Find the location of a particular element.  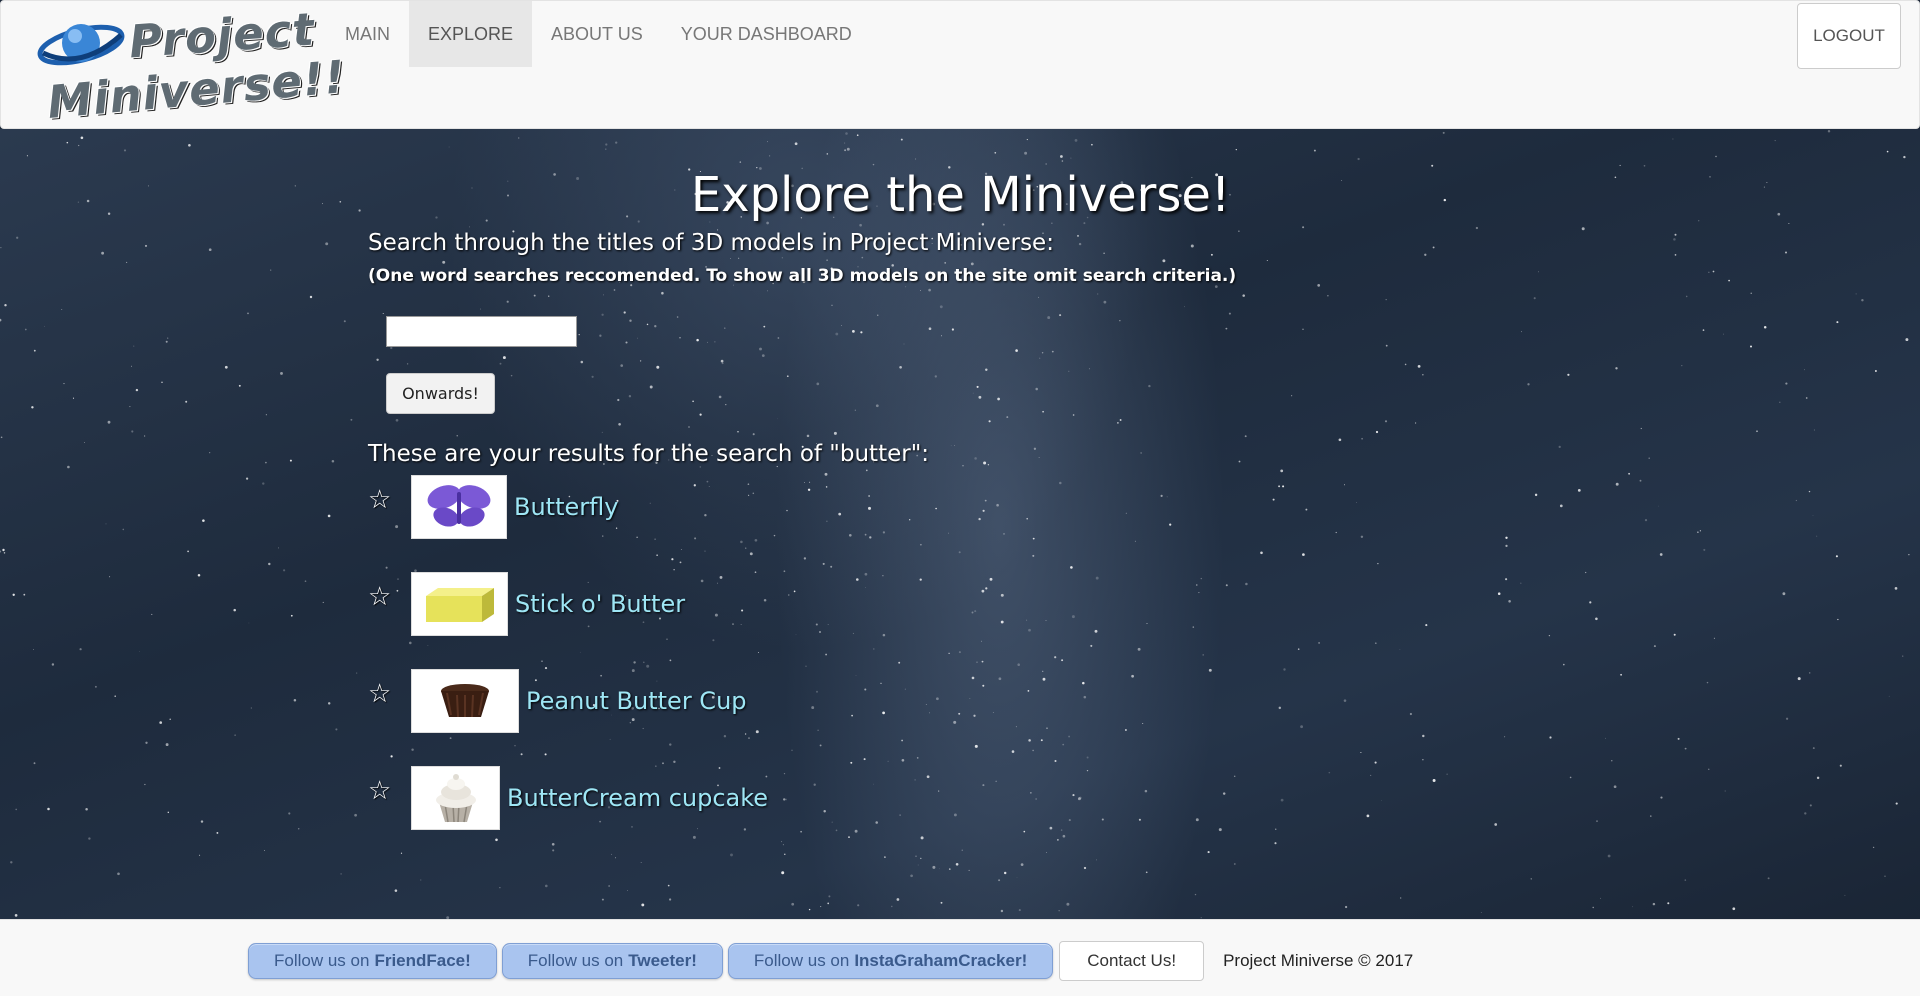

main-nav: MAIN EXPLORE ABOUT US YOUR DASHBOARD is located at coordinates (598, 34).